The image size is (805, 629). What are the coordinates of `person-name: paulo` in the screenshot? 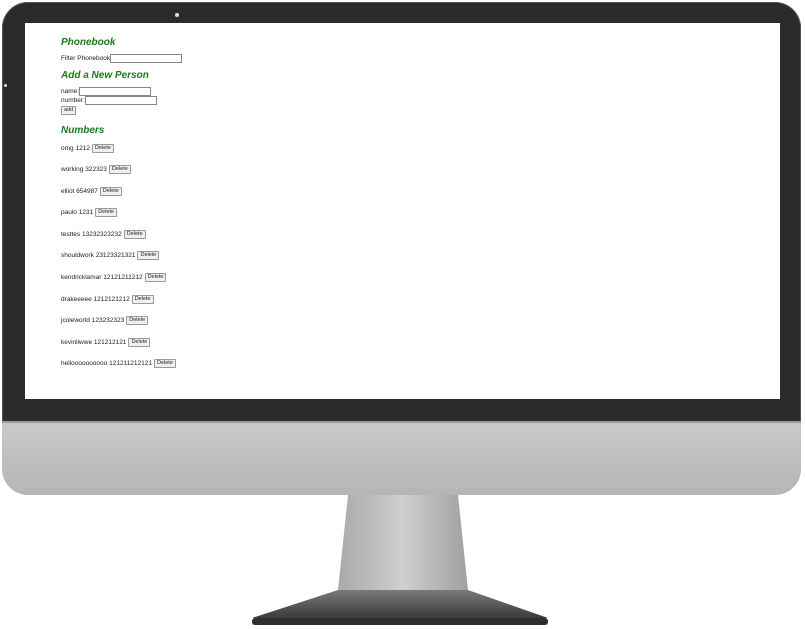 It's located at (69, 213).